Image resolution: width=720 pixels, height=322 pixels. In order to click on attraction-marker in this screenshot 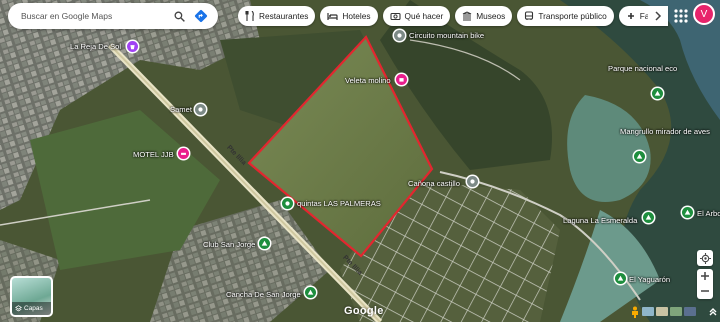, I will do `click(401, 79)`.